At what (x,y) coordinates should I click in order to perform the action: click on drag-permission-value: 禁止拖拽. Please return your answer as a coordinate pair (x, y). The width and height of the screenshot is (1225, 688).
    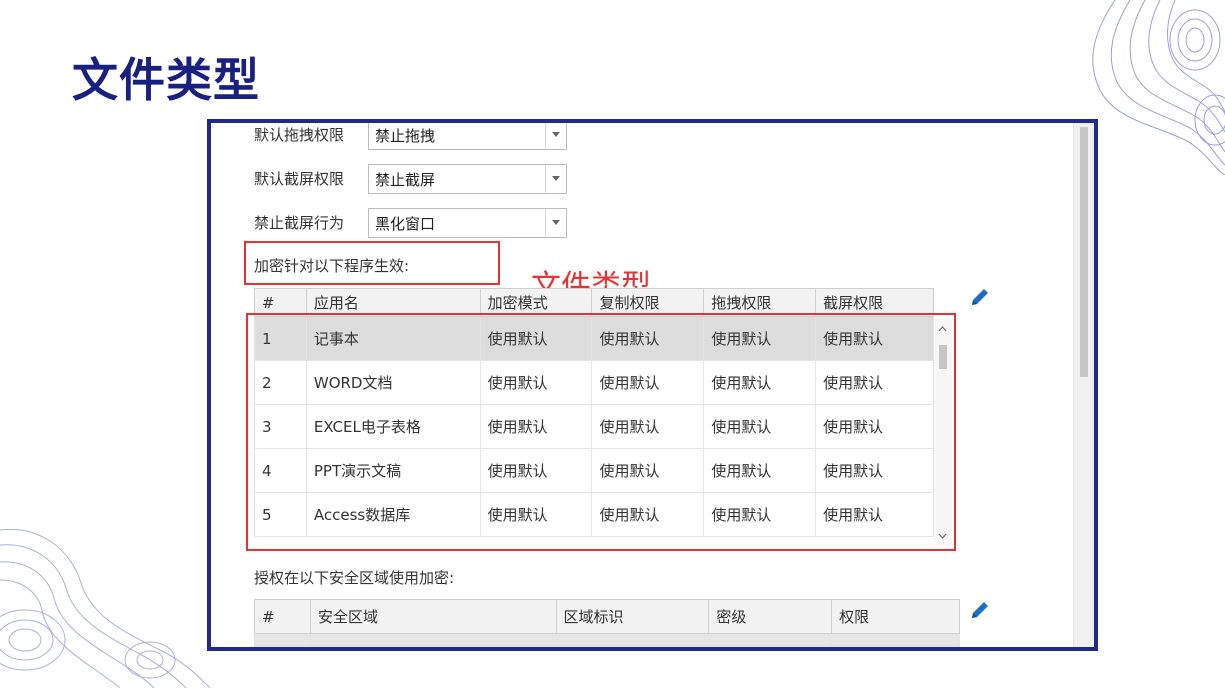
    Looking at the image, I should click on (405, 136).